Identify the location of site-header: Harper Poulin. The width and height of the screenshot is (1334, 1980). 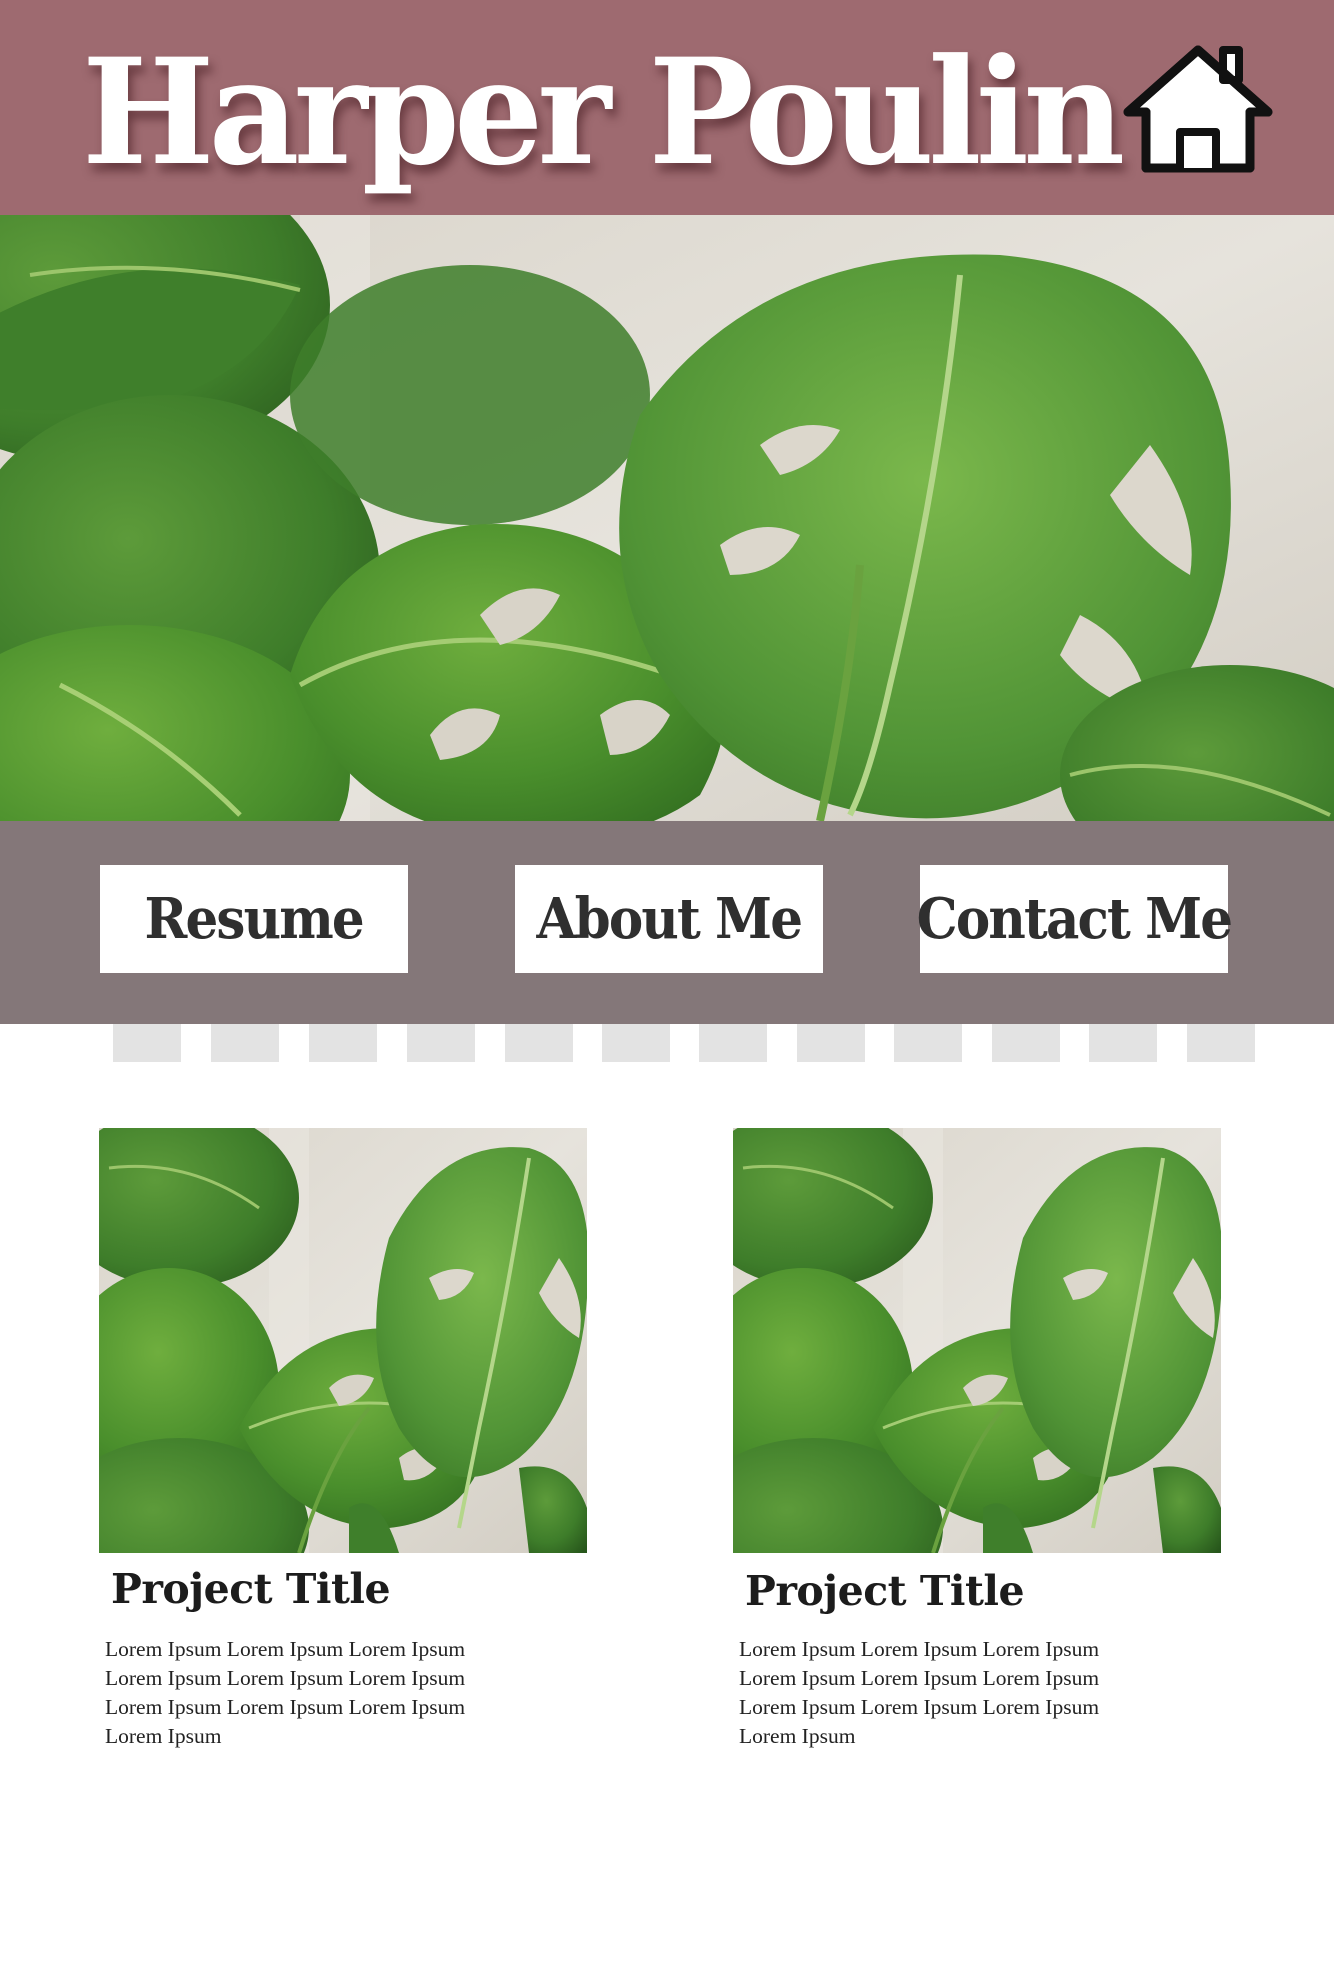
(667, 107).